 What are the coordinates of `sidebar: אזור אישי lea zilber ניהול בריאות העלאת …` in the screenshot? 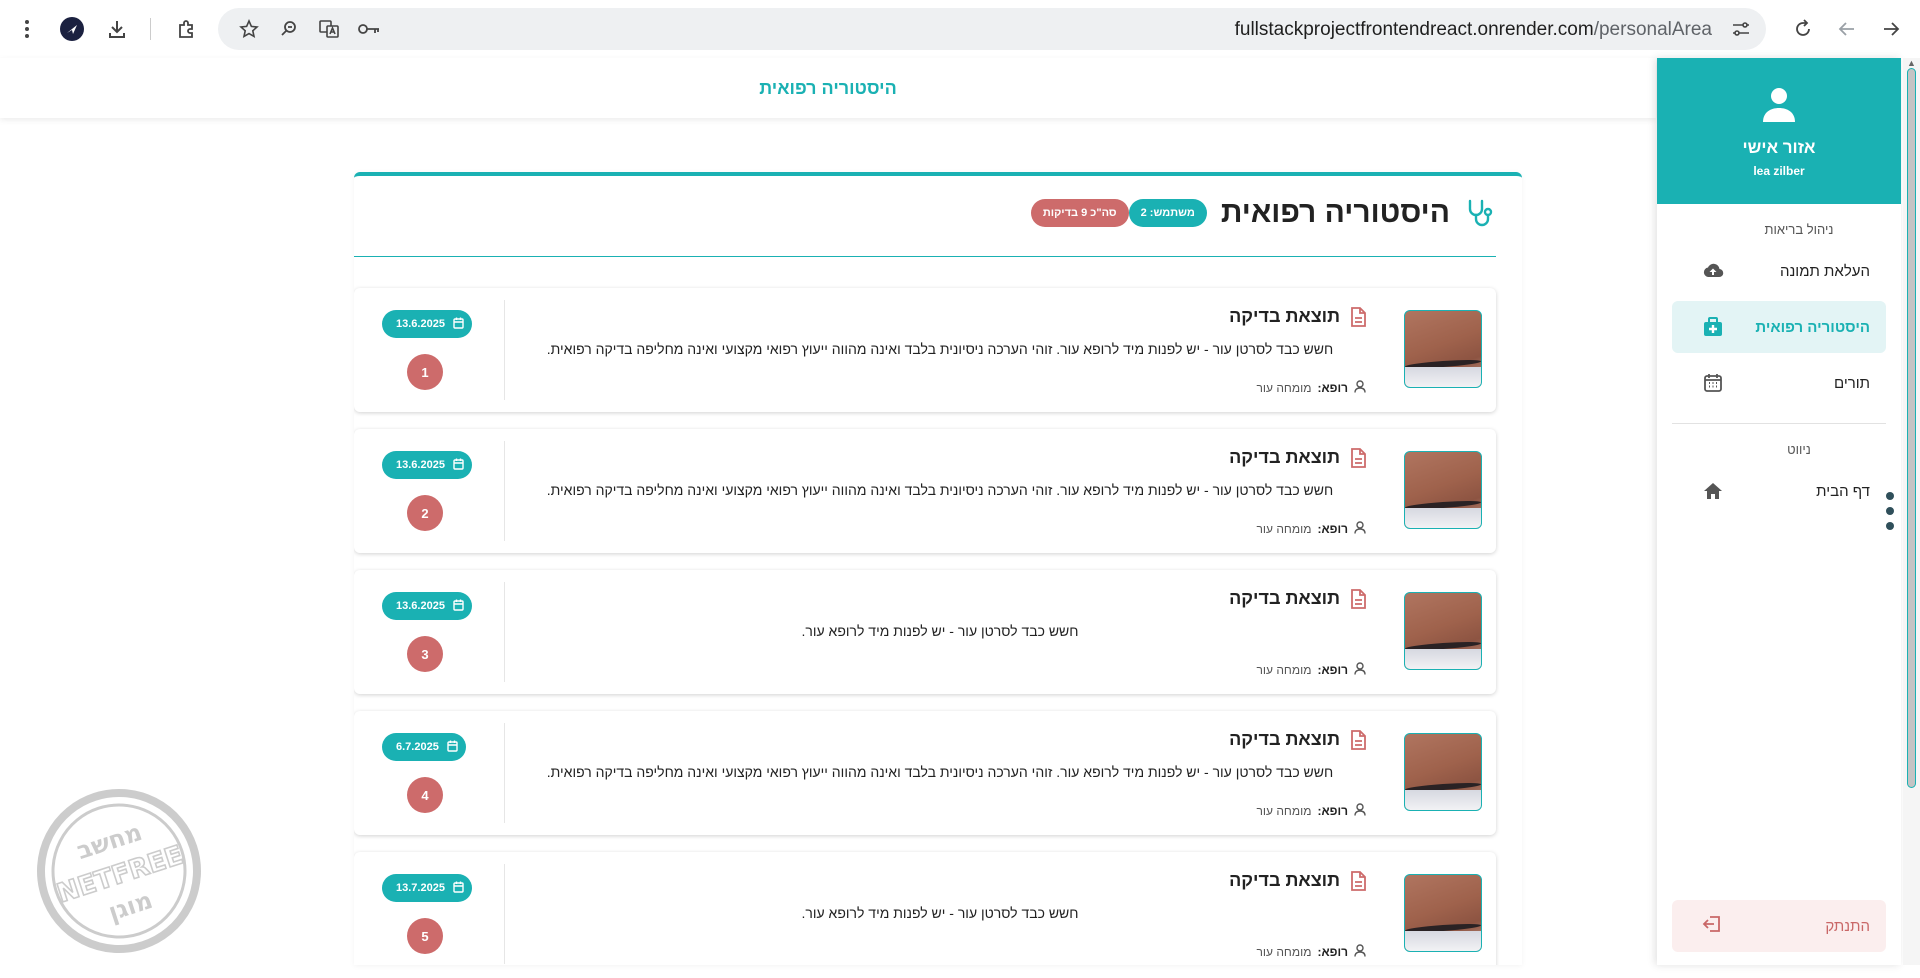 It's located at (1779, 511).